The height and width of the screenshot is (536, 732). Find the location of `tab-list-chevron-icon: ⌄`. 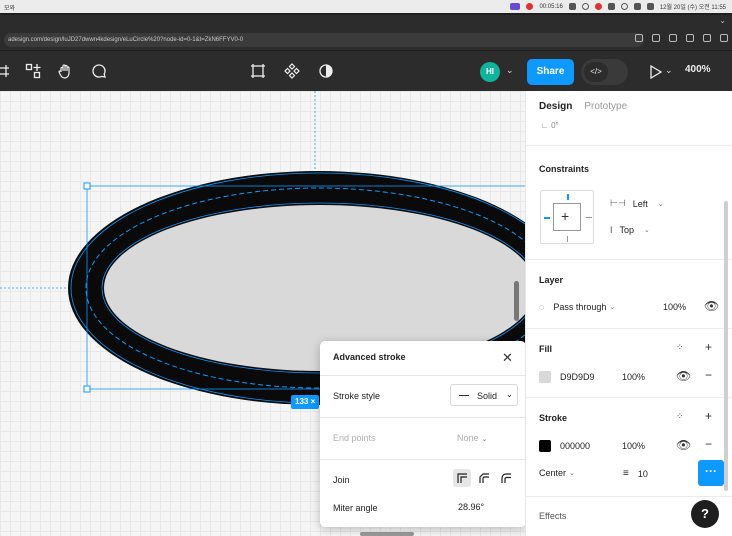

tab-list-chevron-icon: ⌄ is located at coordinates (722, 20).